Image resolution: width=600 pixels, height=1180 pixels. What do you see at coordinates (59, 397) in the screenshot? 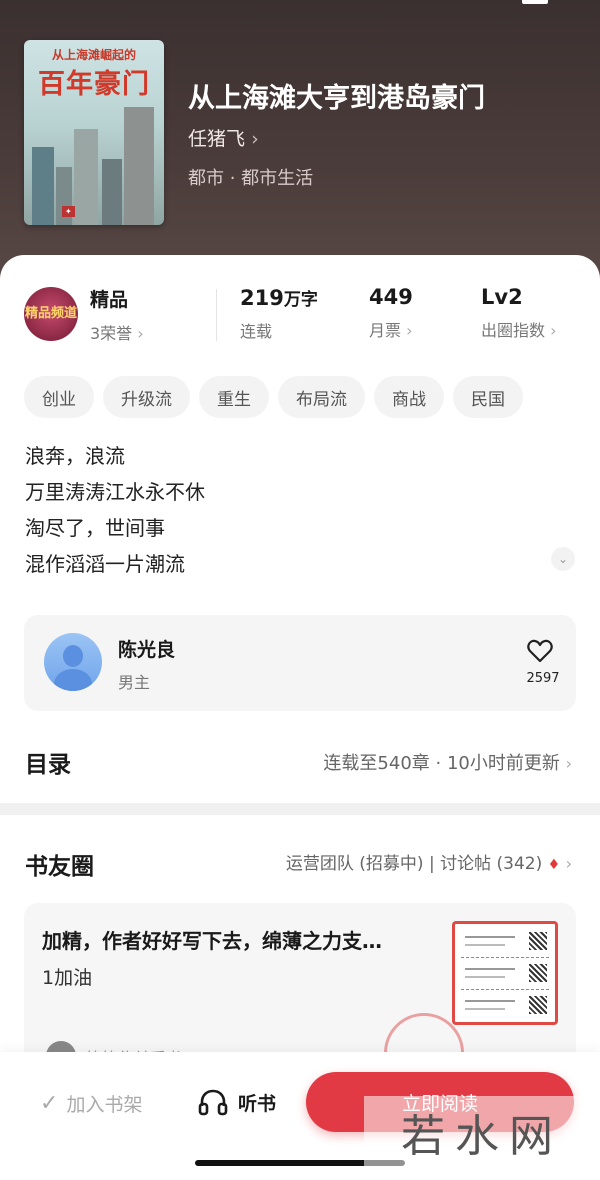
I see `tag-chip: 创业` at bounding box center [59, 397].